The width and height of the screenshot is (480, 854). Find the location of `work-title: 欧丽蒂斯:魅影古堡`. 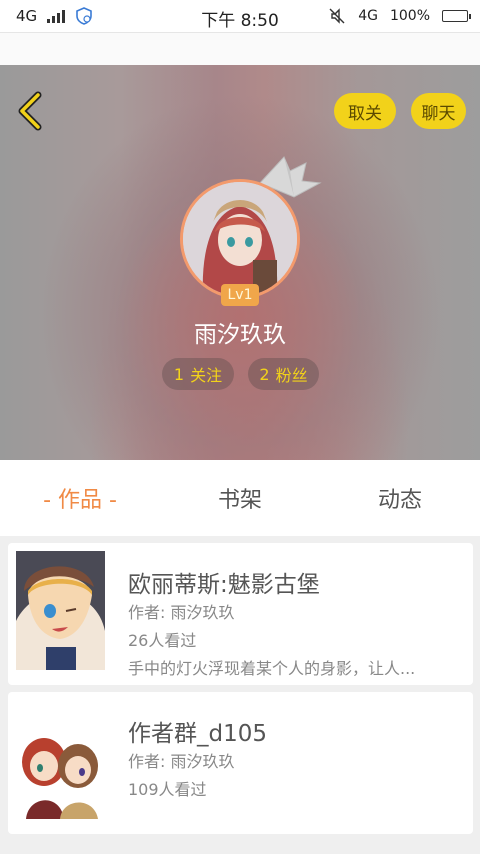

work-title: 欧丽蒂斯:魅影古堡 is located at coordinates (224, 582).